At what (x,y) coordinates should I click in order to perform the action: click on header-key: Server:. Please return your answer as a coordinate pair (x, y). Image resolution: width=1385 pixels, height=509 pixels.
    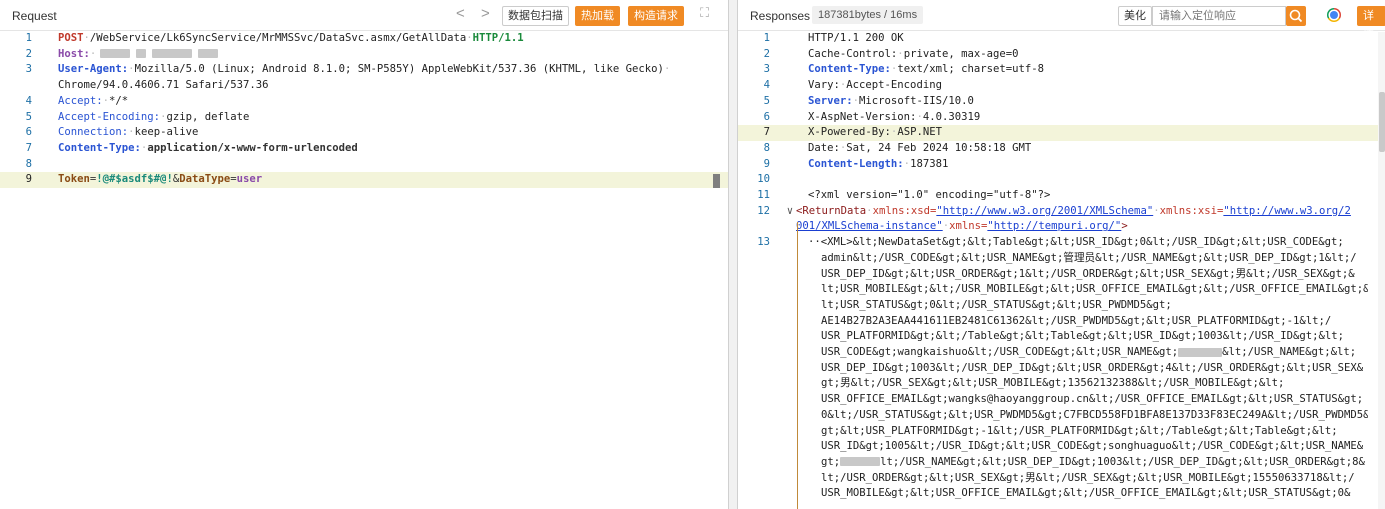
    Looking at the image, I should click on (830, 100).